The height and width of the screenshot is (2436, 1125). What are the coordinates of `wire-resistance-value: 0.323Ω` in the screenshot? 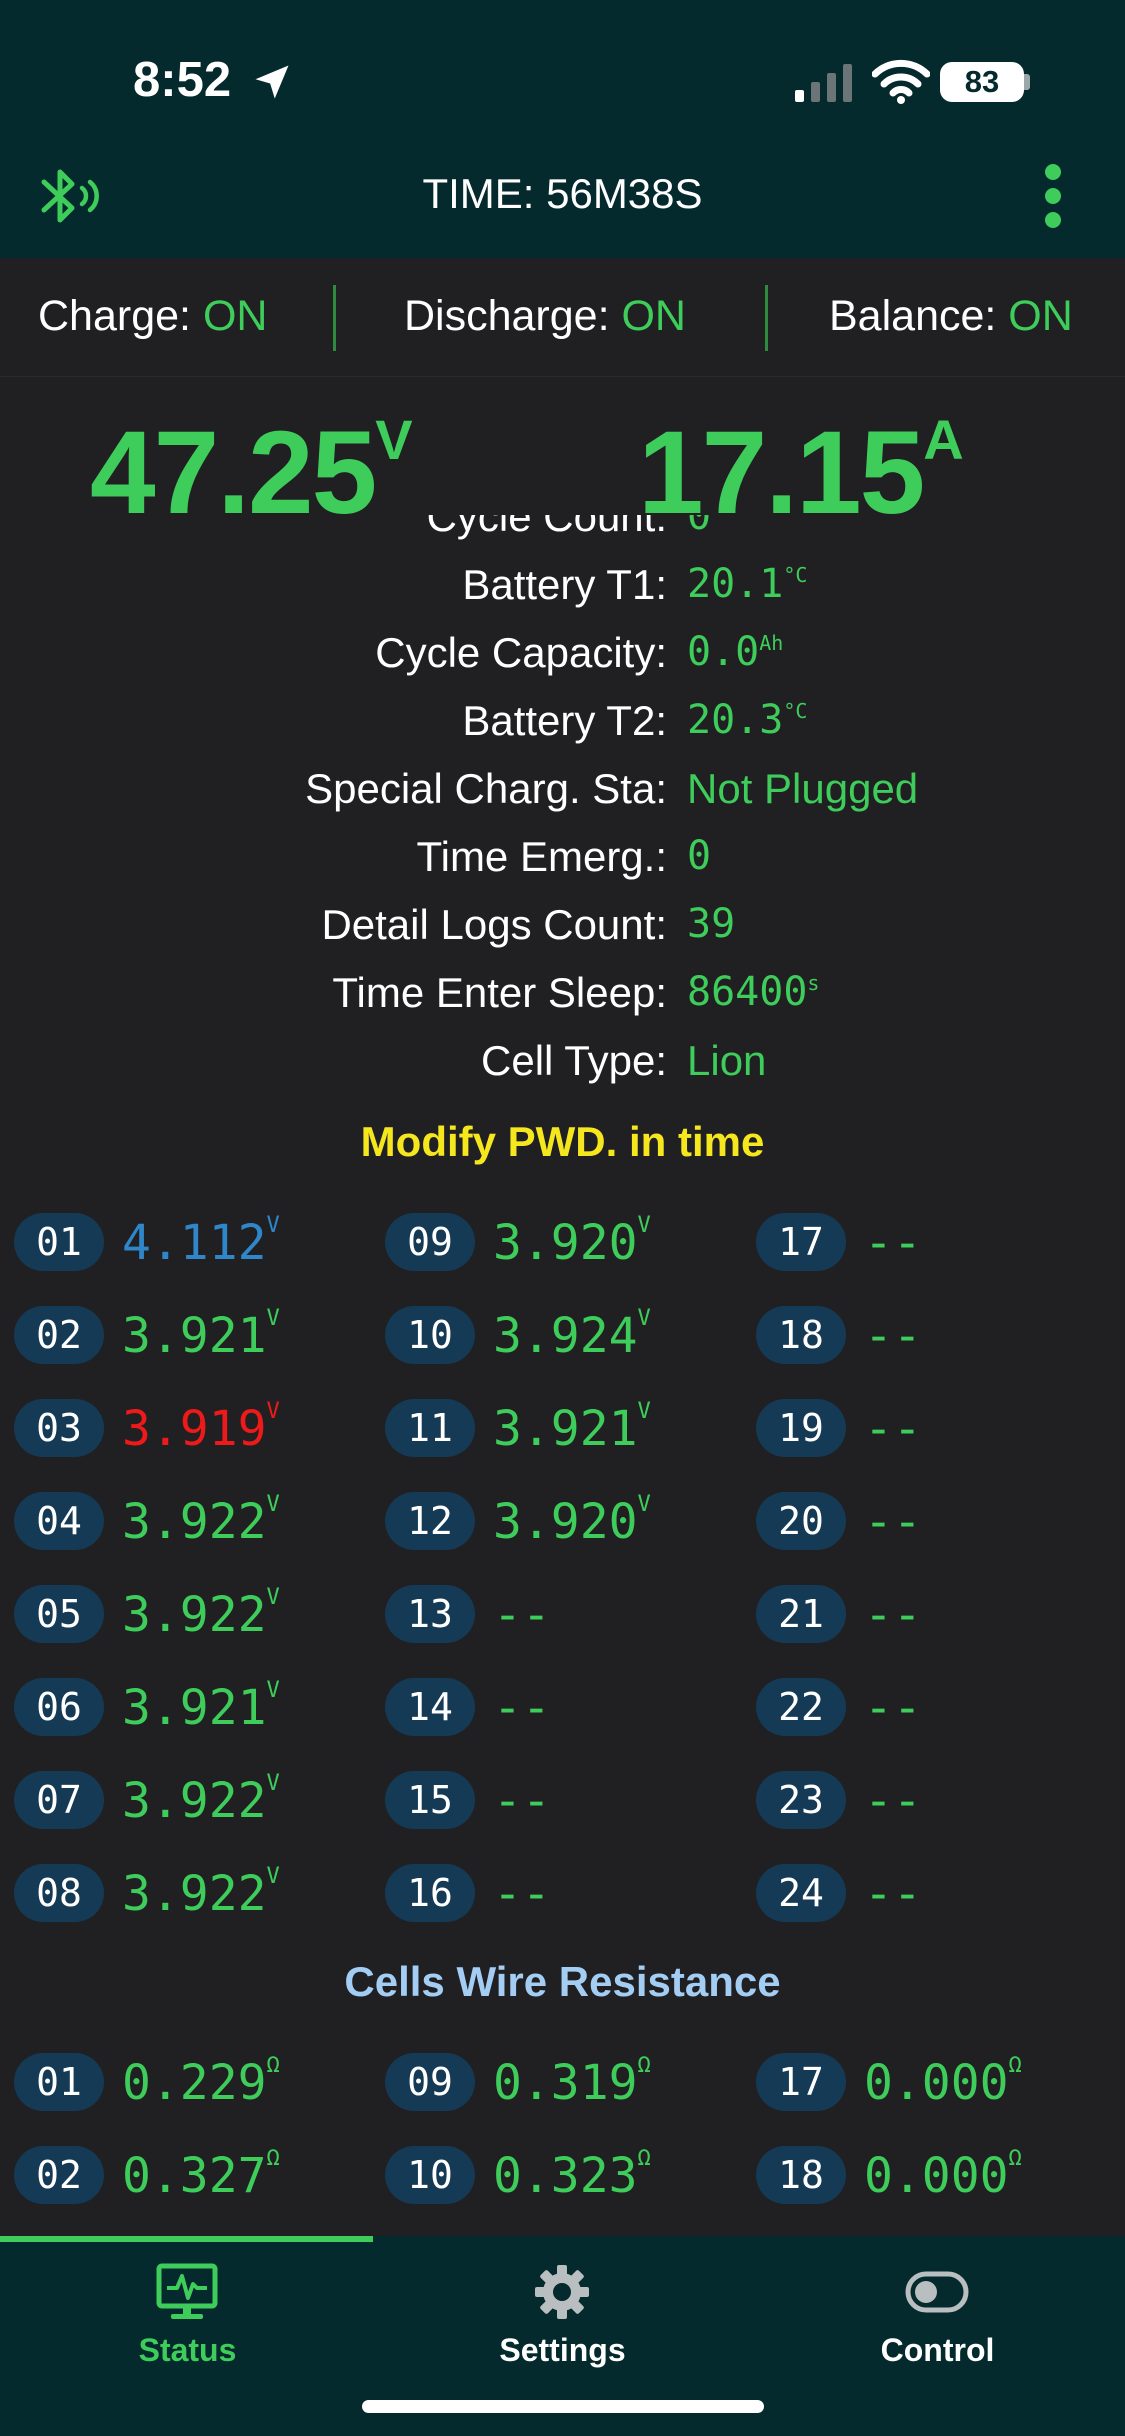 It's located at (572, 2175).